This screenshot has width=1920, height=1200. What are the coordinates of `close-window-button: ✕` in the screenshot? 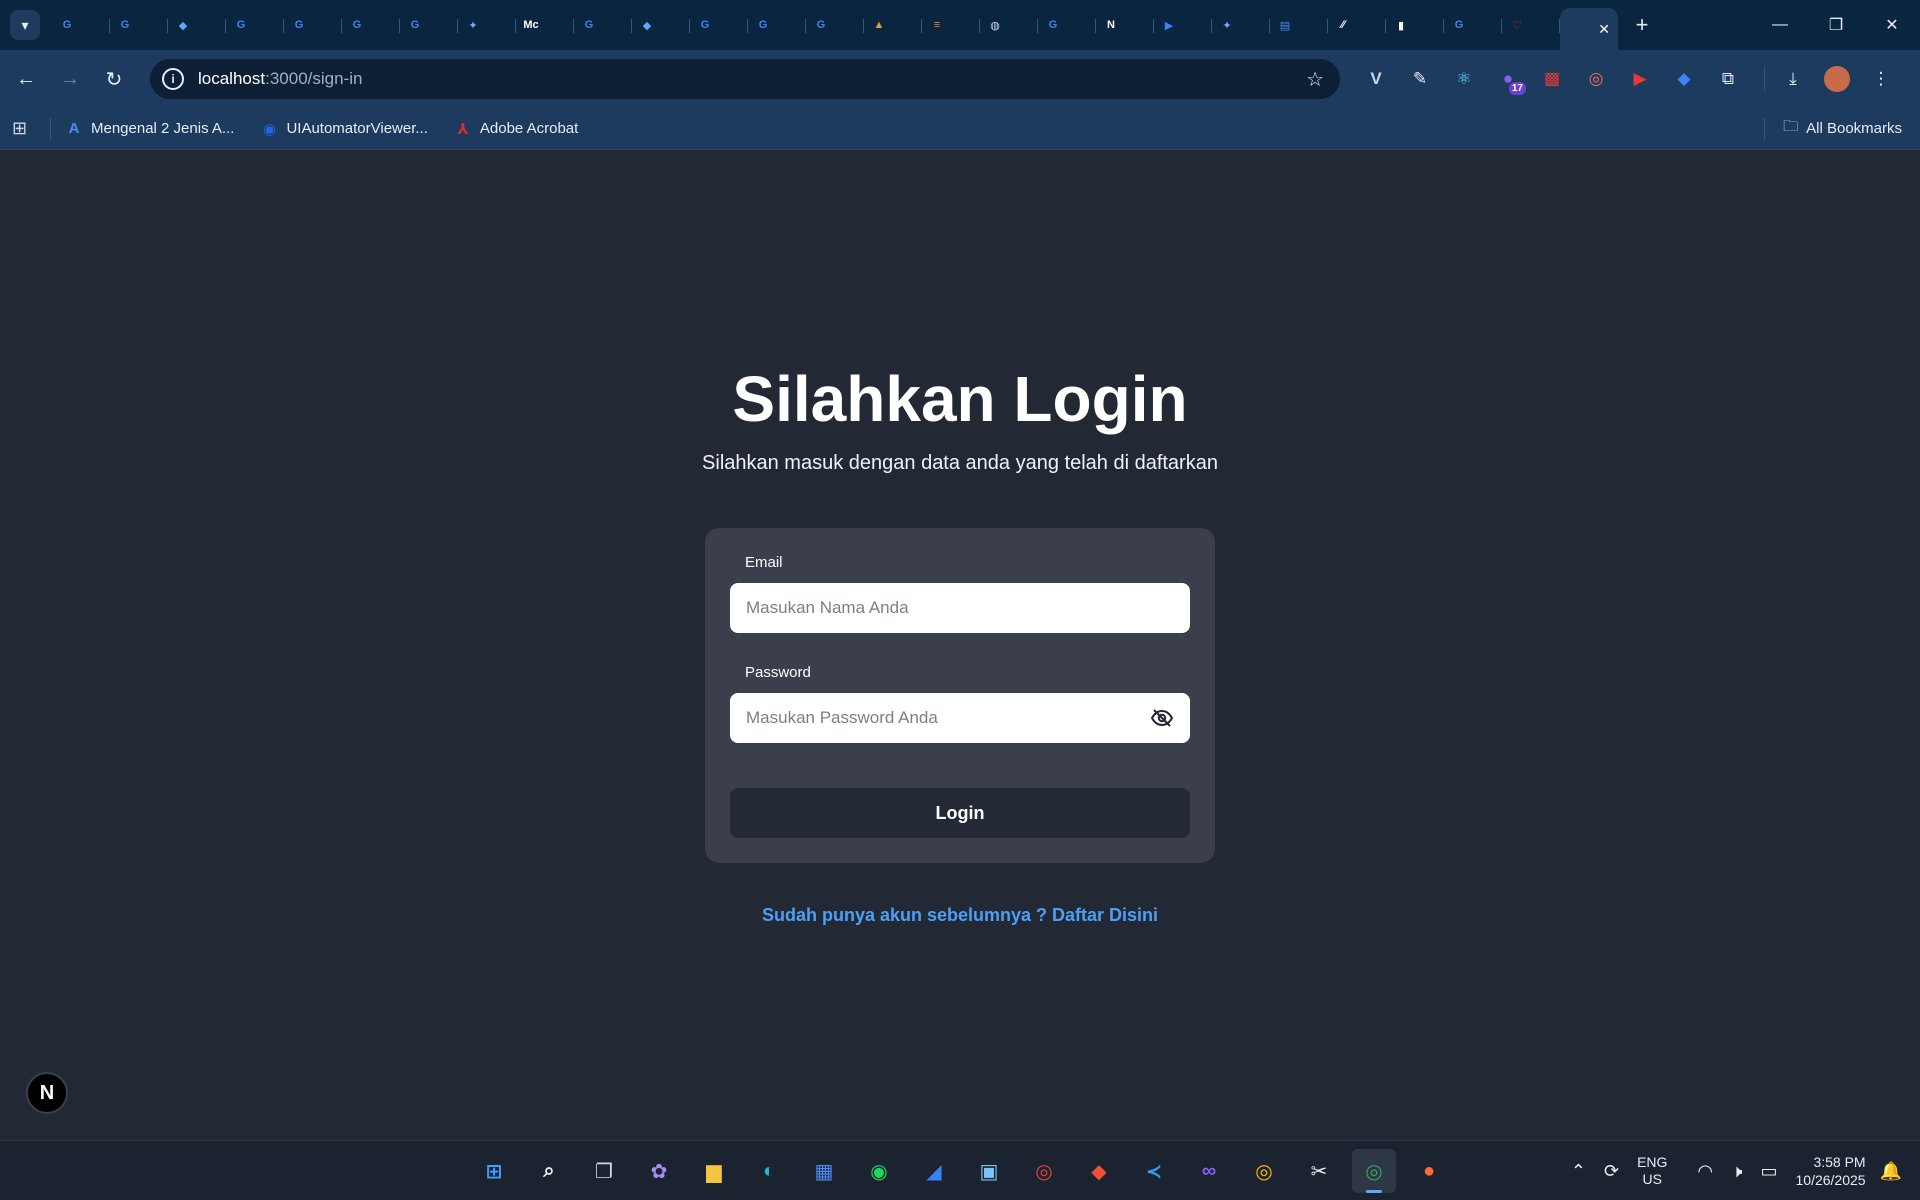 It's located at (1892, 25).